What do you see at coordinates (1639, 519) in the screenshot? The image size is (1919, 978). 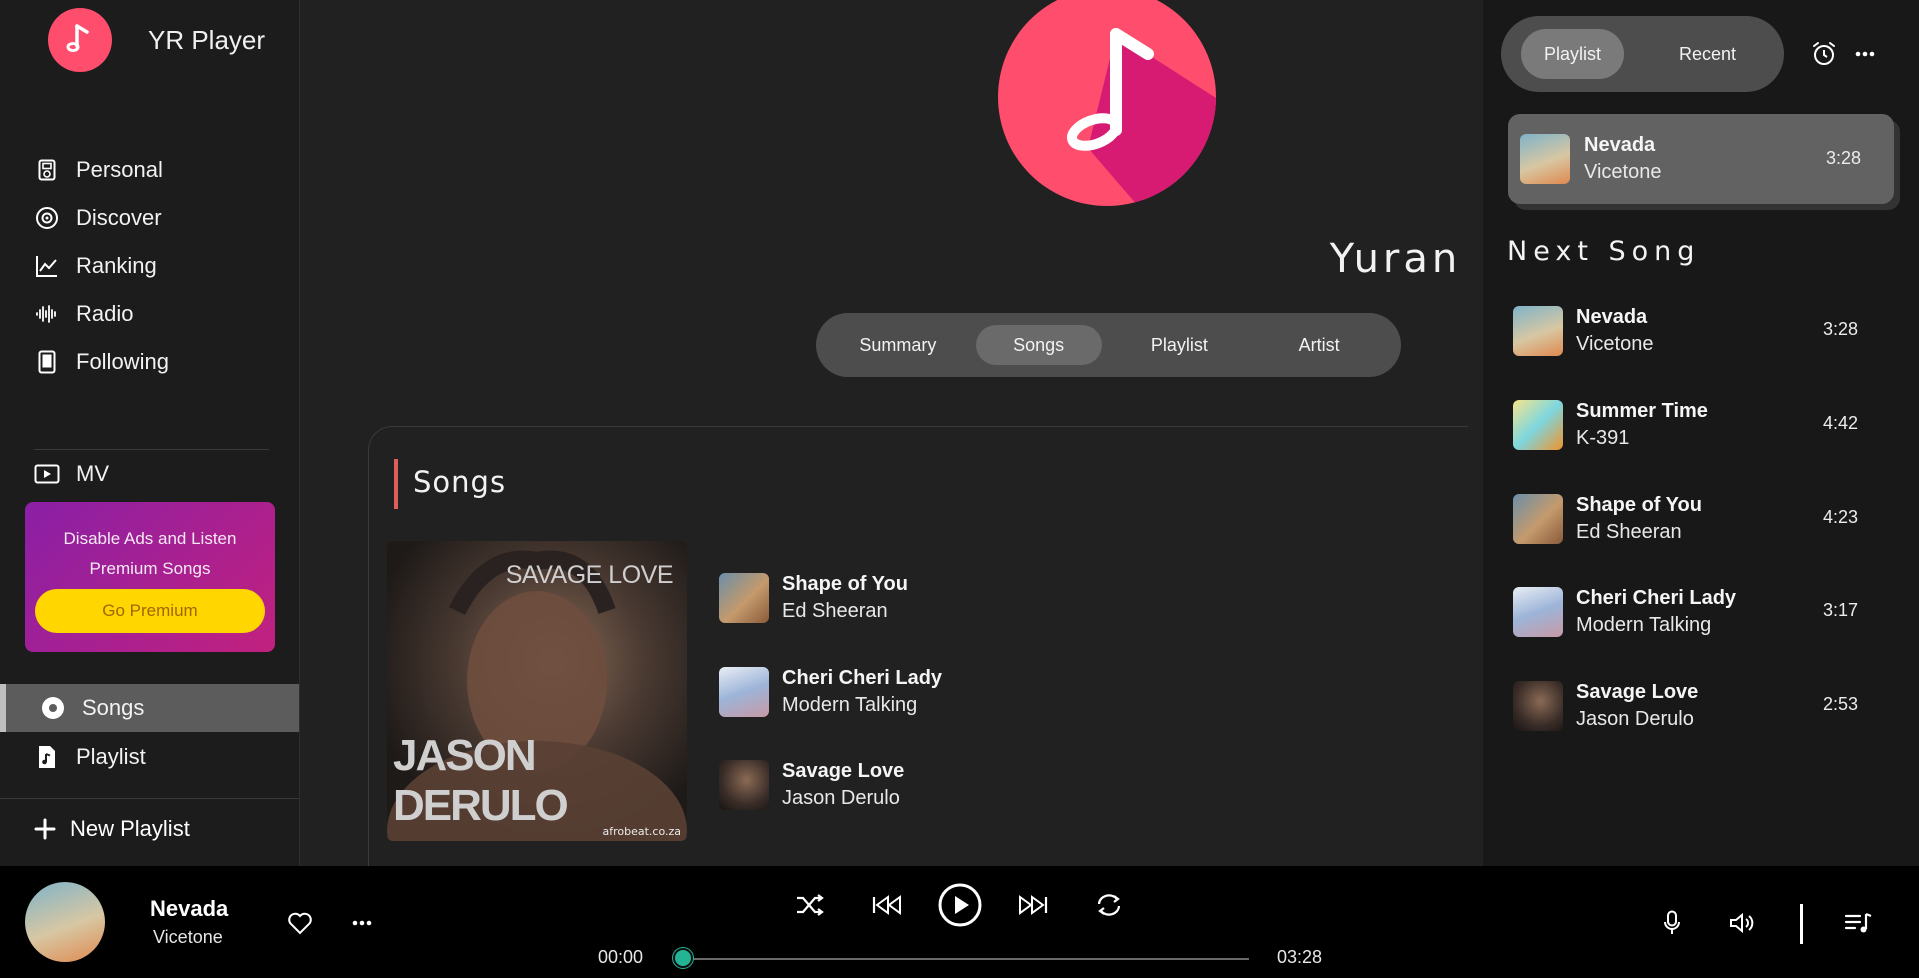 I see `song-info: Shape of You Ed Sheeran` at bounding box center [1639, 519].